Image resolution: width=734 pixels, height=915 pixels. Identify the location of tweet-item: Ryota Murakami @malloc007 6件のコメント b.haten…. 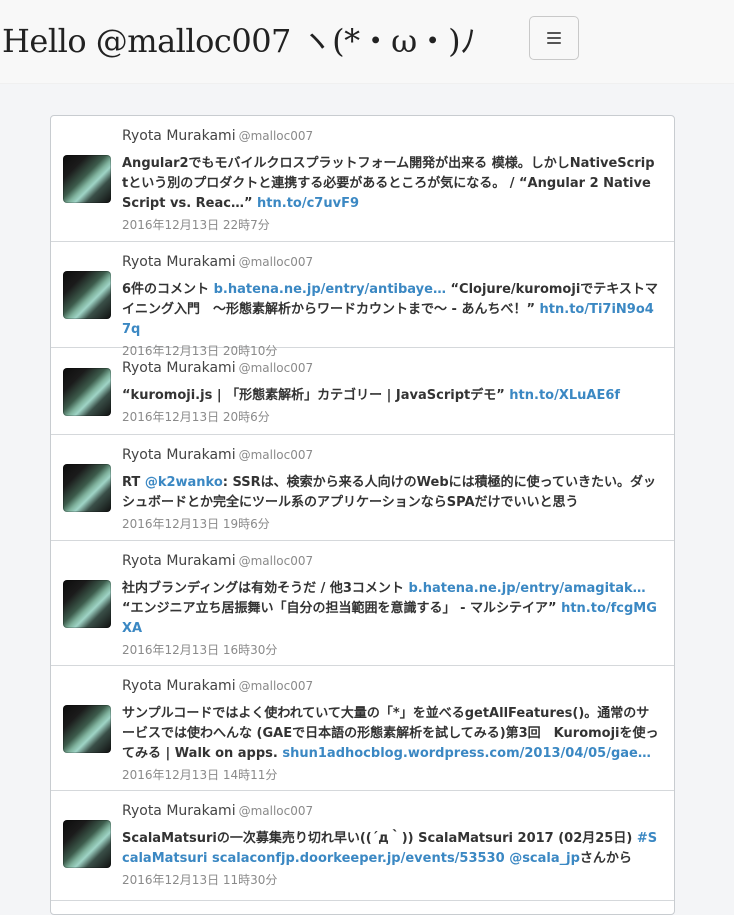
(362, 300).